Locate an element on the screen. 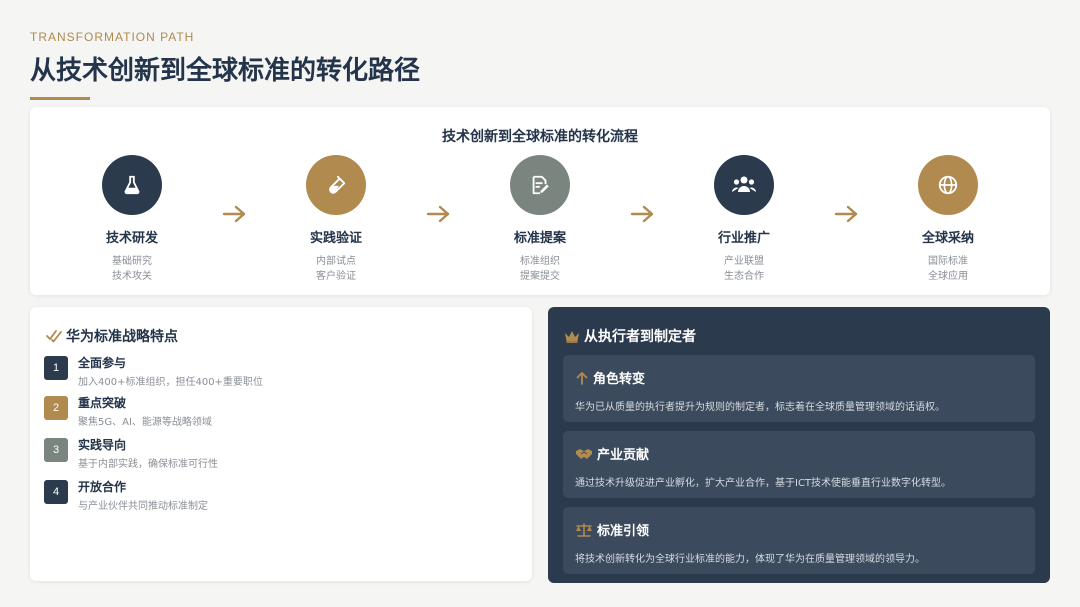 This screenshot has height=607, width=1080. item-name: 标准引领 is located at coordinates (623, 531).